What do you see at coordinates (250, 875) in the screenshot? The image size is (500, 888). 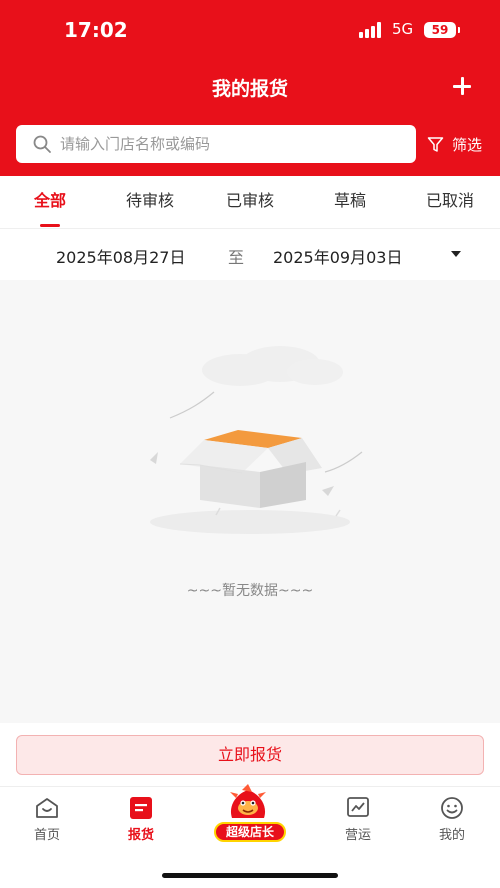 I see `home-indicator` at bounding box center [250, 875].